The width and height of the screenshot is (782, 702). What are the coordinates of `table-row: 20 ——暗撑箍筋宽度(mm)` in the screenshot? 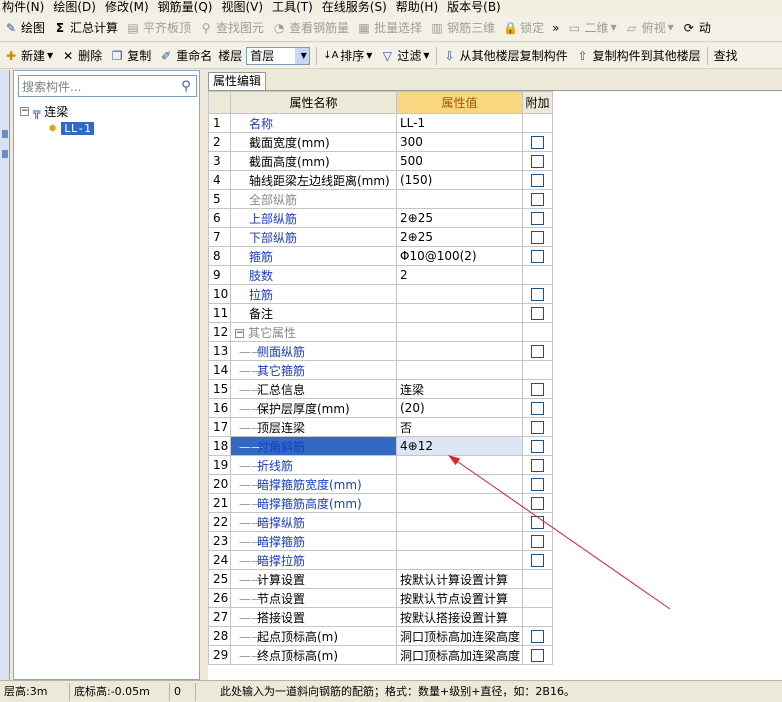 It's located at (380, 484).